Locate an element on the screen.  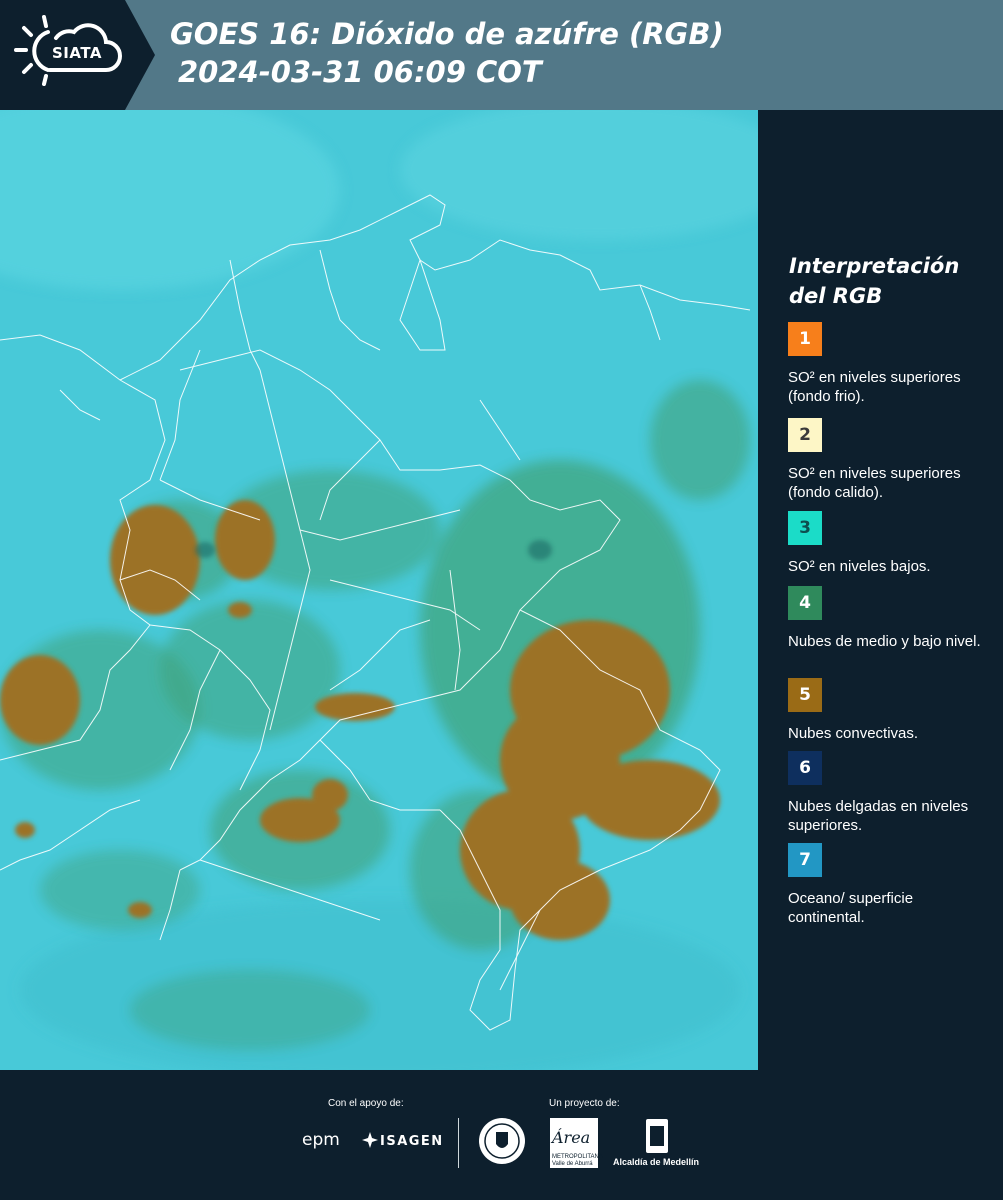
page-title: GOES 16: Dióxido de azúfre (RGB) is located at coordinates (447, 34).